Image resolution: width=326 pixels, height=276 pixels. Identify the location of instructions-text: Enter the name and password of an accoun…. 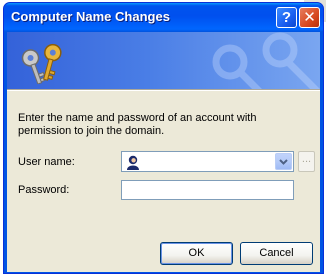
(137, 124).